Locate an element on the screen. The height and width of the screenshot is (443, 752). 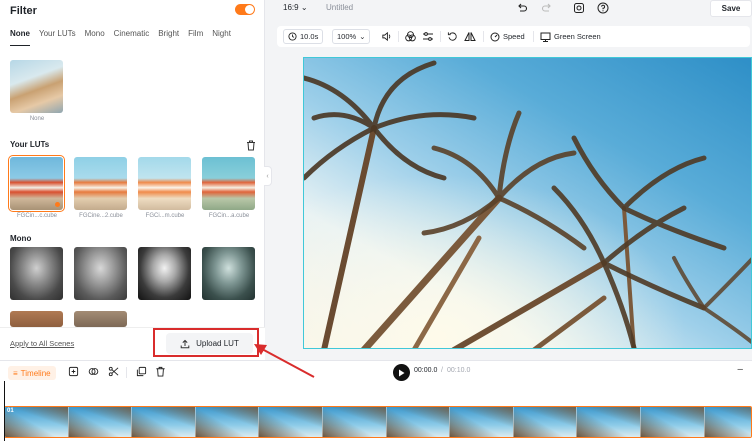
zoom-select: 100% ⌄ is located at coordinates (351, 36).